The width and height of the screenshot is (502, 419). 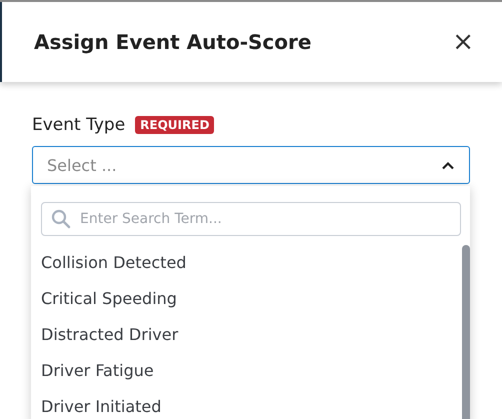 I want to click on dropdown-option: Driver Initiated, so click(x=113, y=404).